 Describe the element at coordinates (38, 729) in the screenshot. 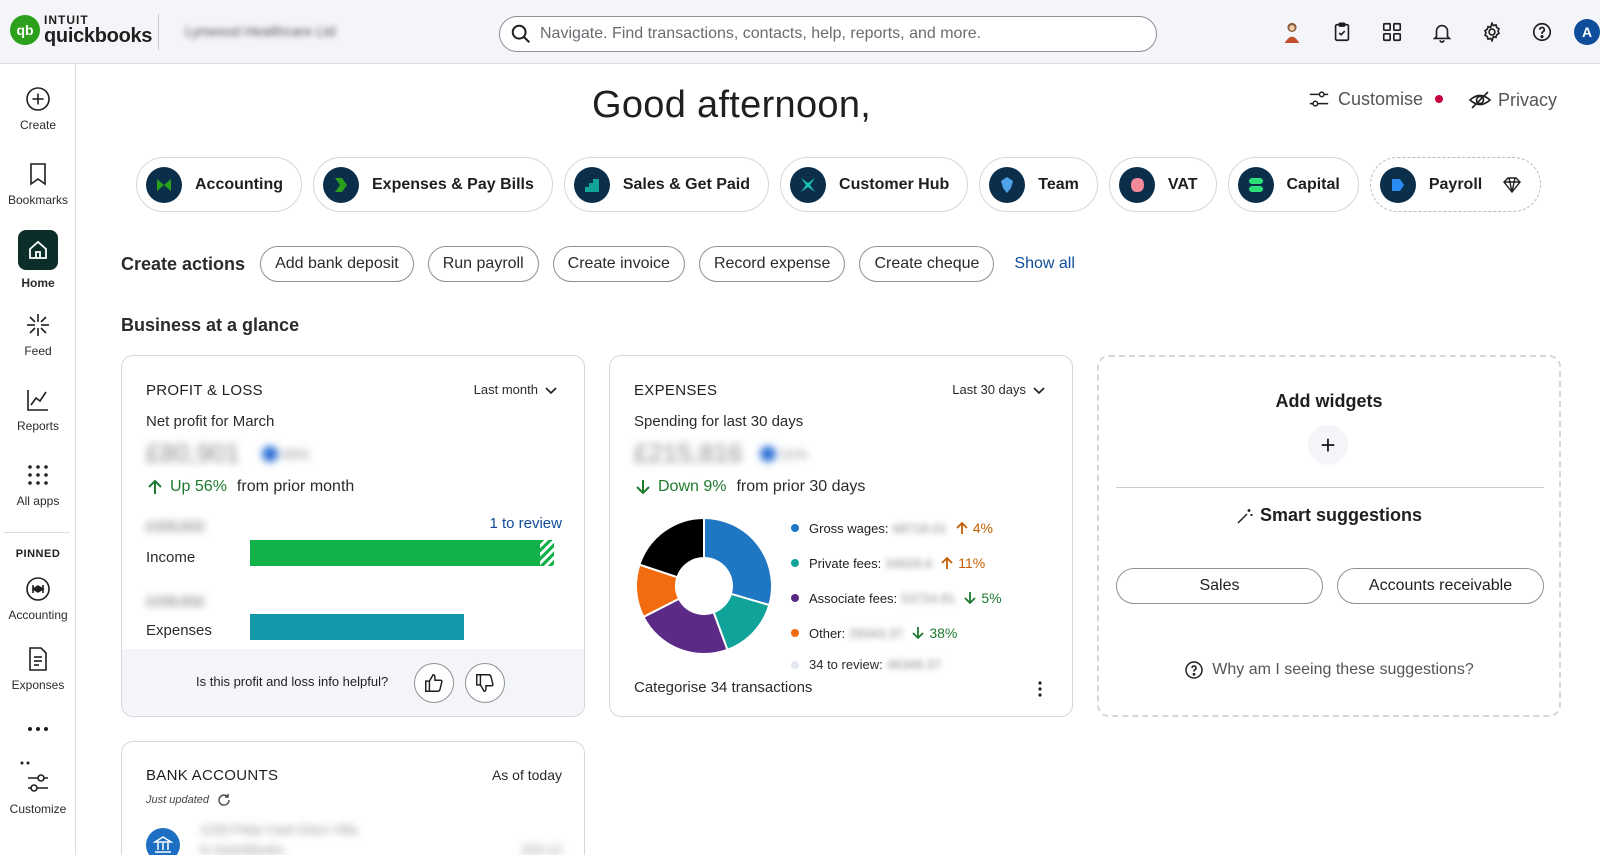

I see `nav-more` at that location.